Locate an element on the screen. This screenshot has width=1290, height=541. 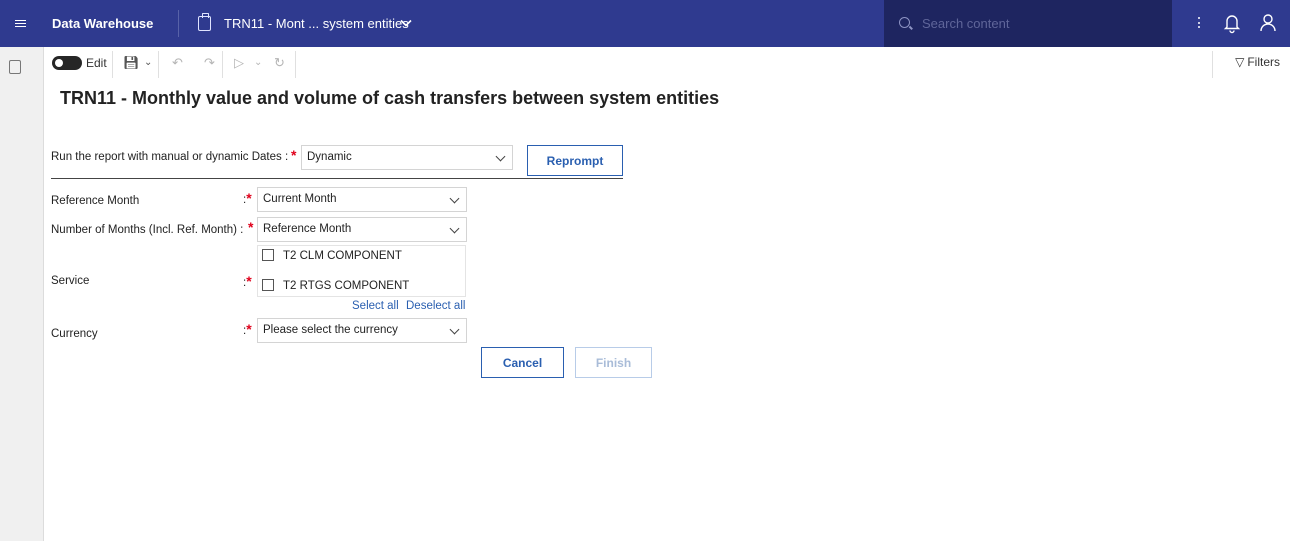
num-months-select: Reference Month is located at coordinates (362, 229).